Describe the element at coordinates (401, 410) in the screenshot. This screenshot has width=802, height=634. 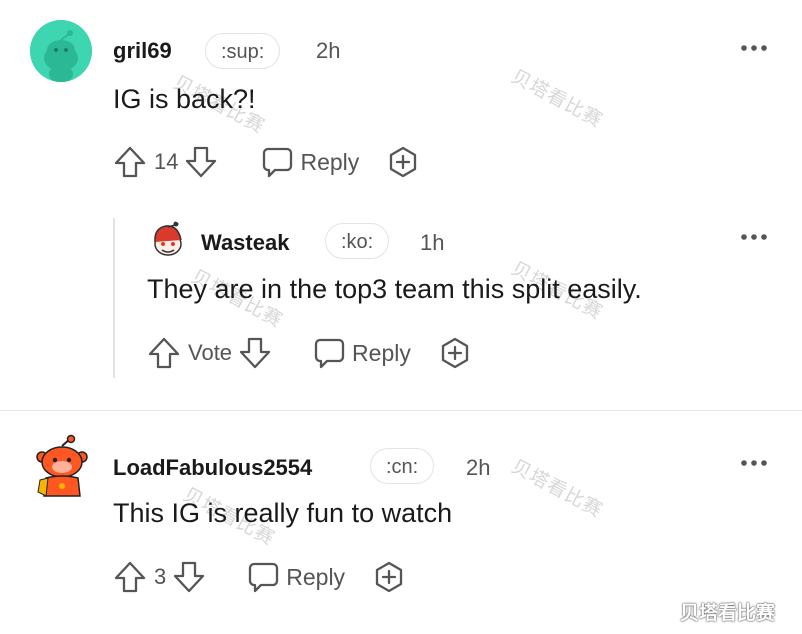
I see `comment-divider` at that location.